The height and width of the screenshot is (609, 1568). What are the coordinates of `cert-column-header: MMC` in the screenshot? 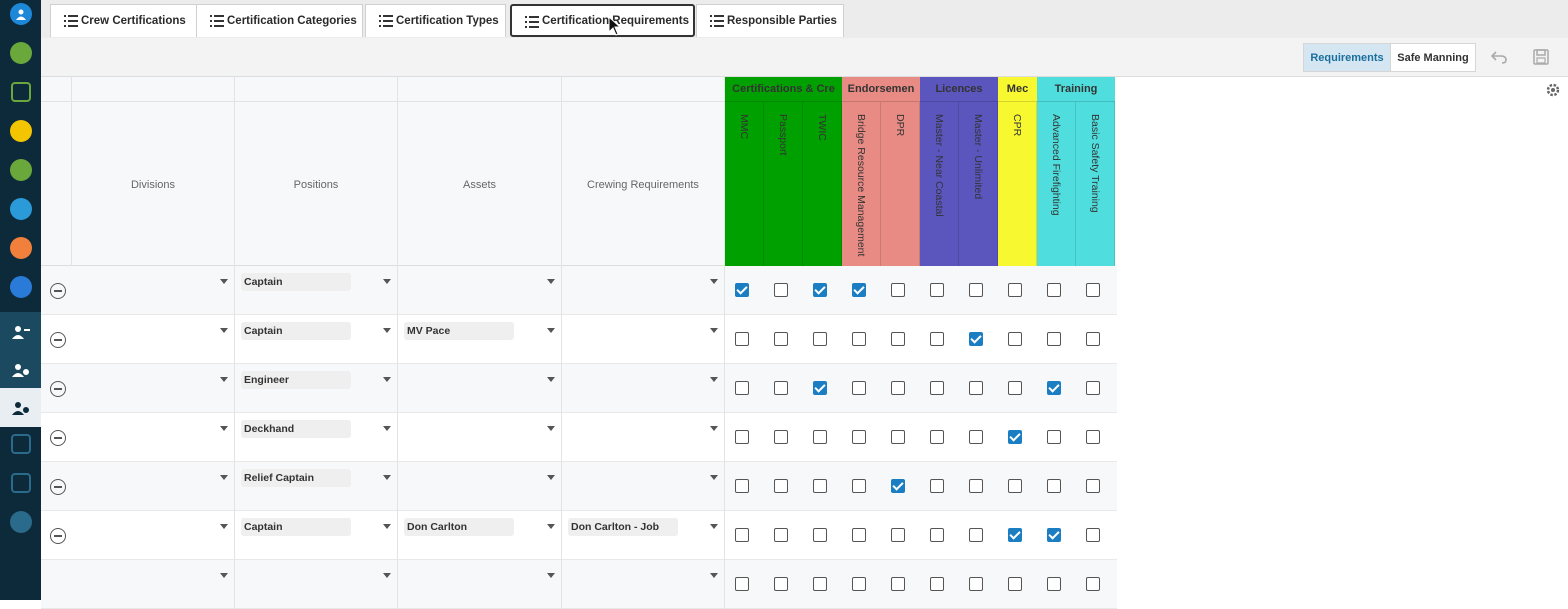 It's located at (744, 184).